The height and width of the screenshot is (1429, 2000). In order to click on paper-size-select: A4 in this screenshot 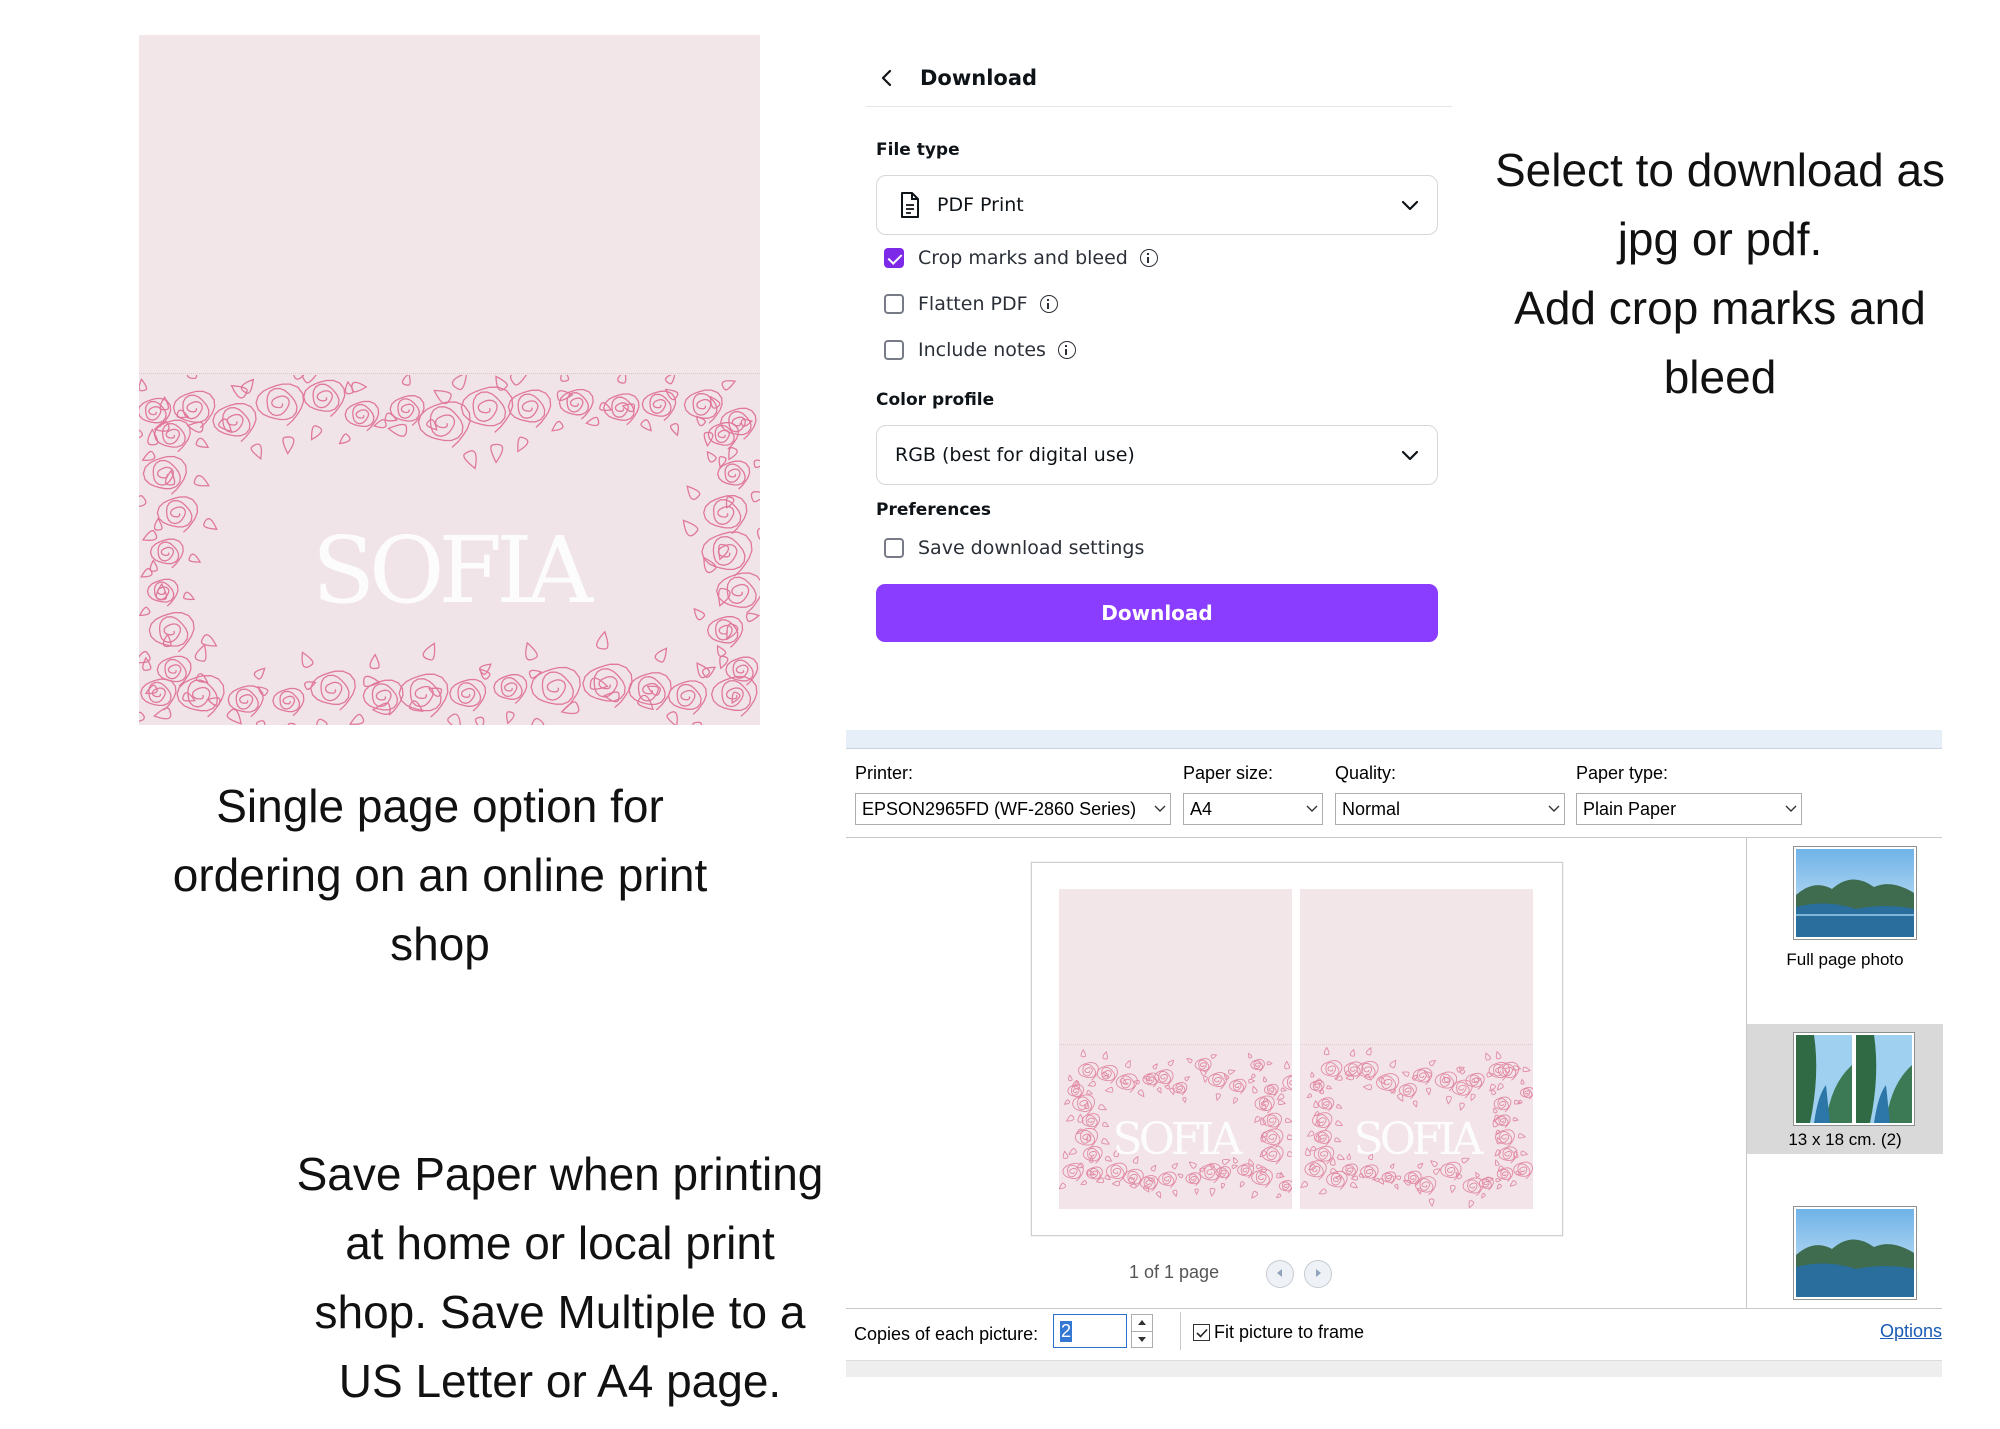, I will do `click(1253, 809)`.